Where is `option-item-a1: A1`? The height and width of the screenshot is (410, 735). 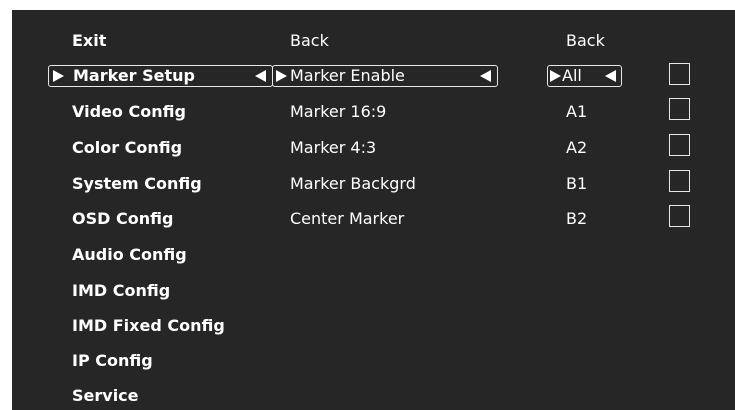 option-item-a1: A1 is located at coordinates (576, 112).